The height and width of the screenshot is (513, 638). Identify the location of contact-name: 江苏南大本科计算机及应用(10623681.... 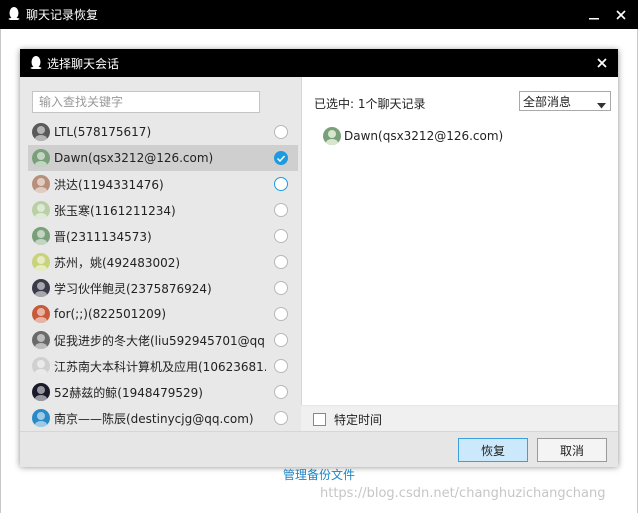
(160, 366).